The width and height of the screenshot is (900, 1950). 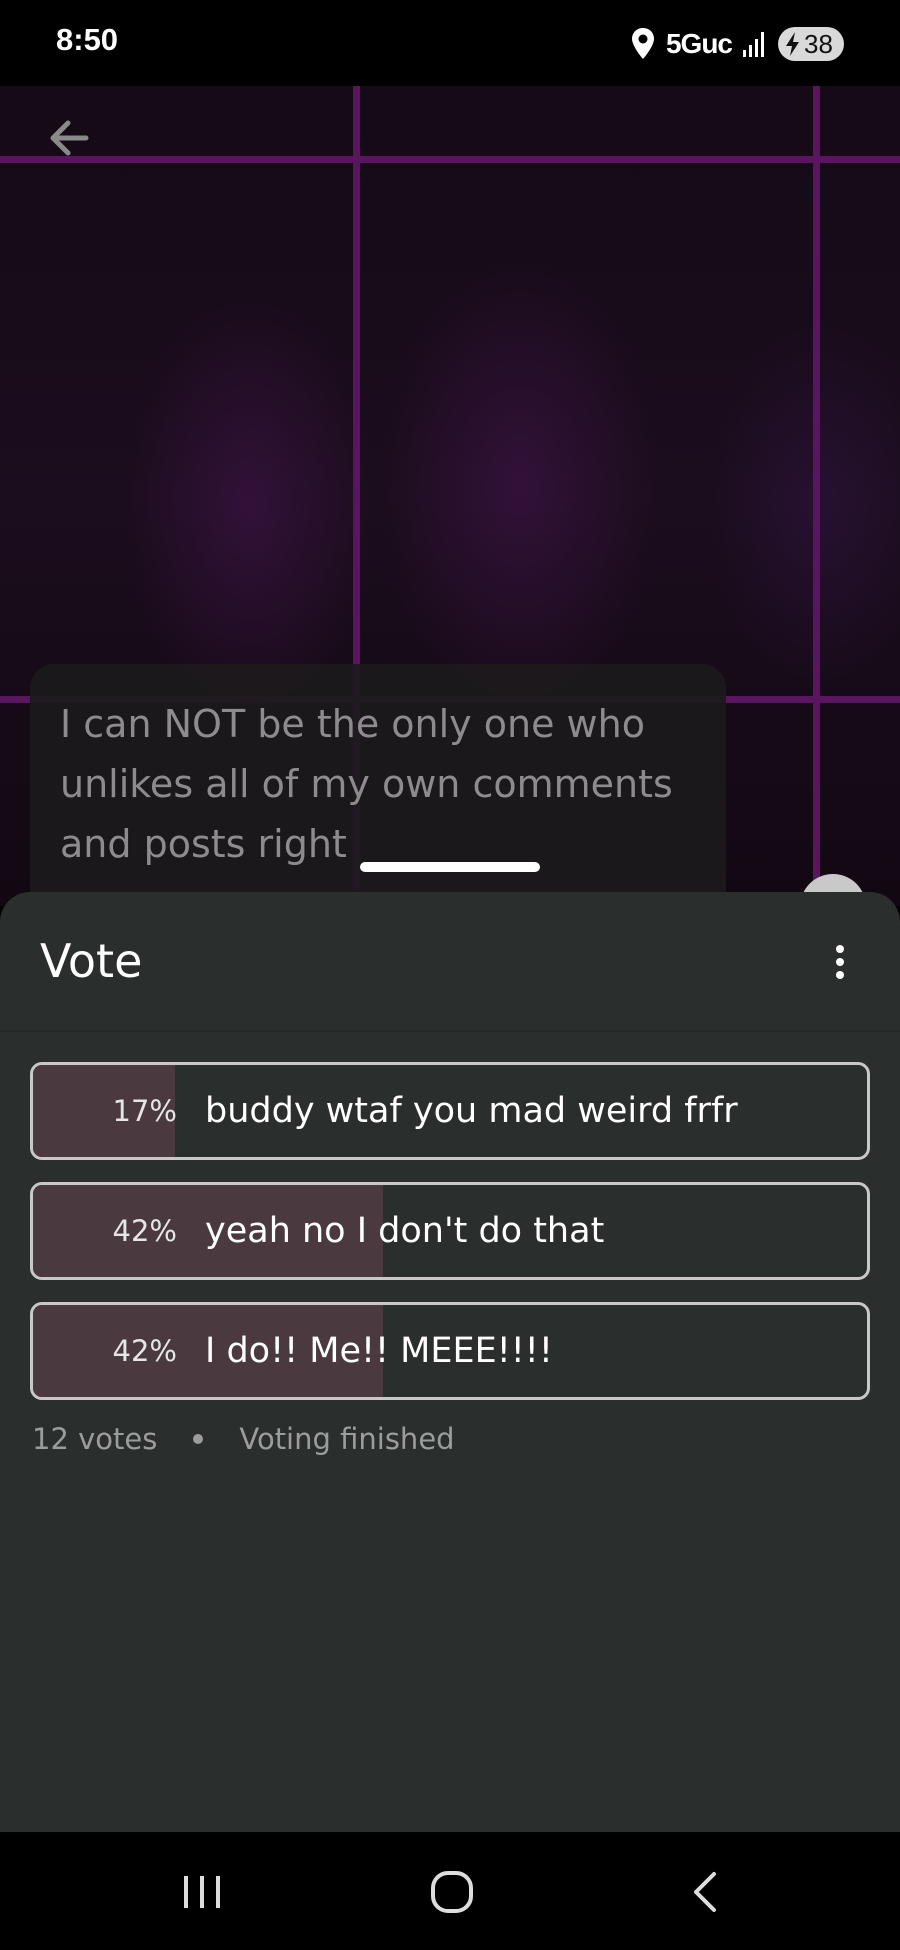 What do you see at coordinates (450, 43) in the screenshot?
I see `status-bar: 8:50 5Guc 38` at bounding box center [450, 43].